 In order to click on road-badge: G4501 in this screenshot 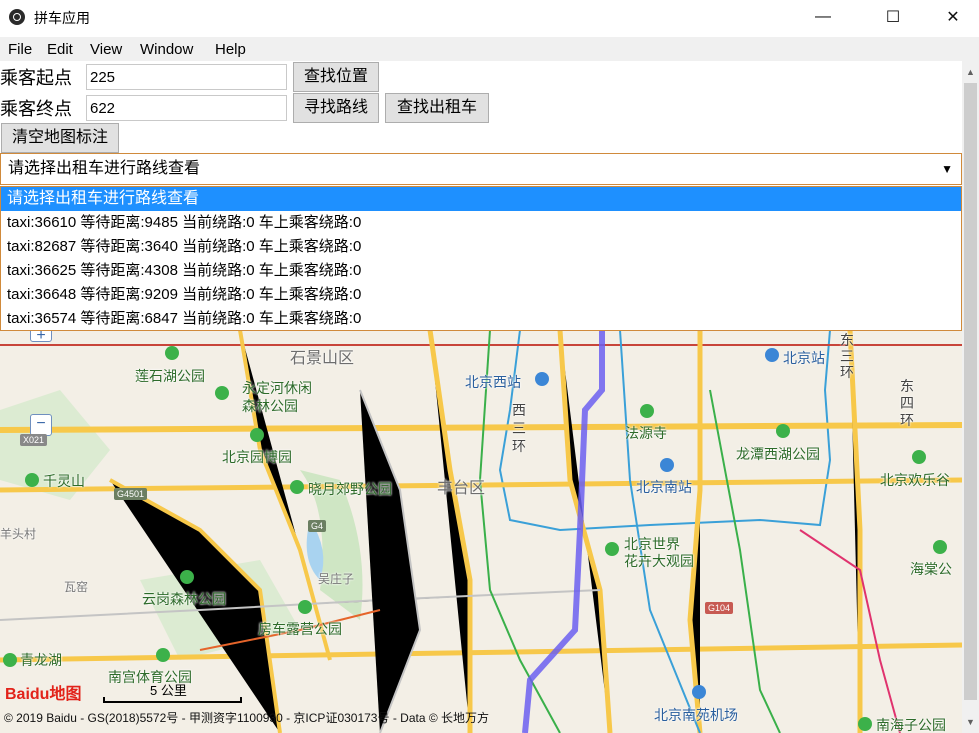, I will do `click(131, 494)`.